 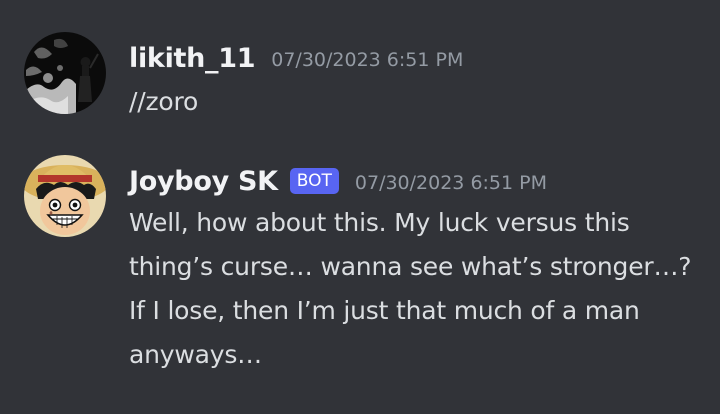 I want to click on message-header: likith_11 07/30/2023 6:51 PM, so click(x=296, y=58).